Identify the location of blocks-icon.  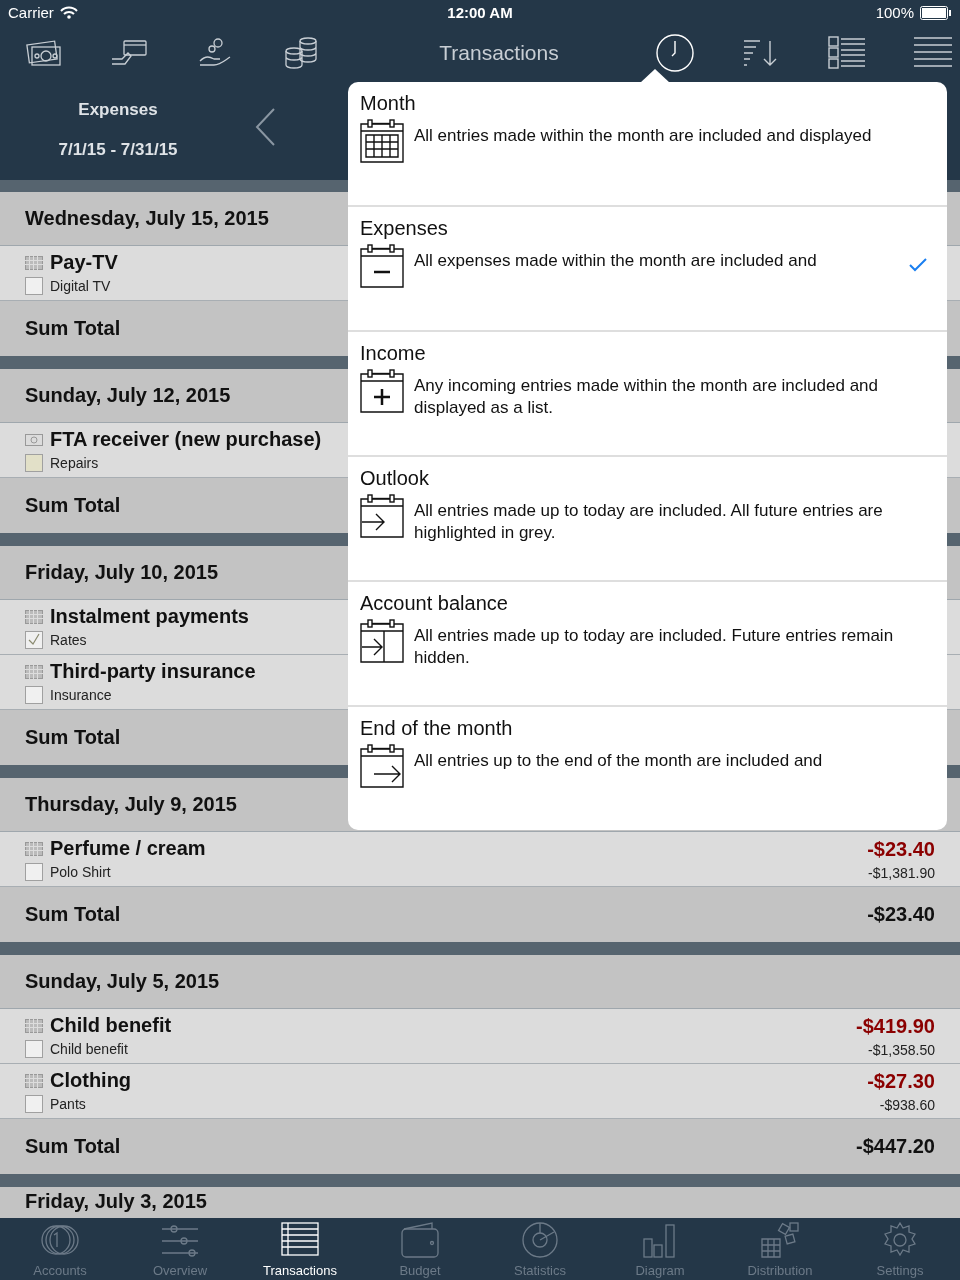
(780, 1240).